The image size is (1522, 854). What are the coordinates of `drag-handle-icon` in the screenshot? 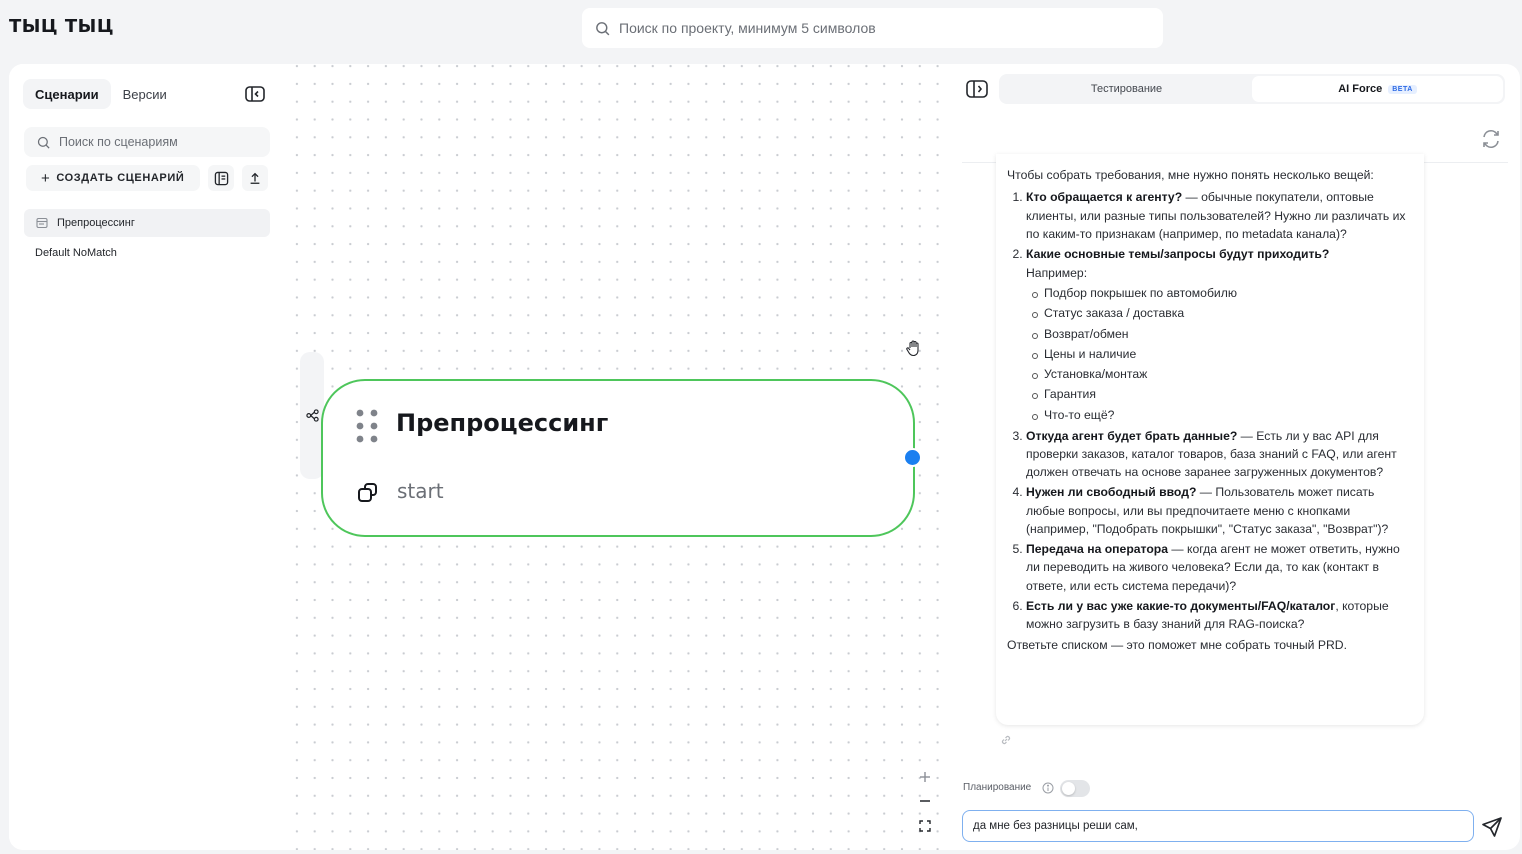 It's located at (368, 426).